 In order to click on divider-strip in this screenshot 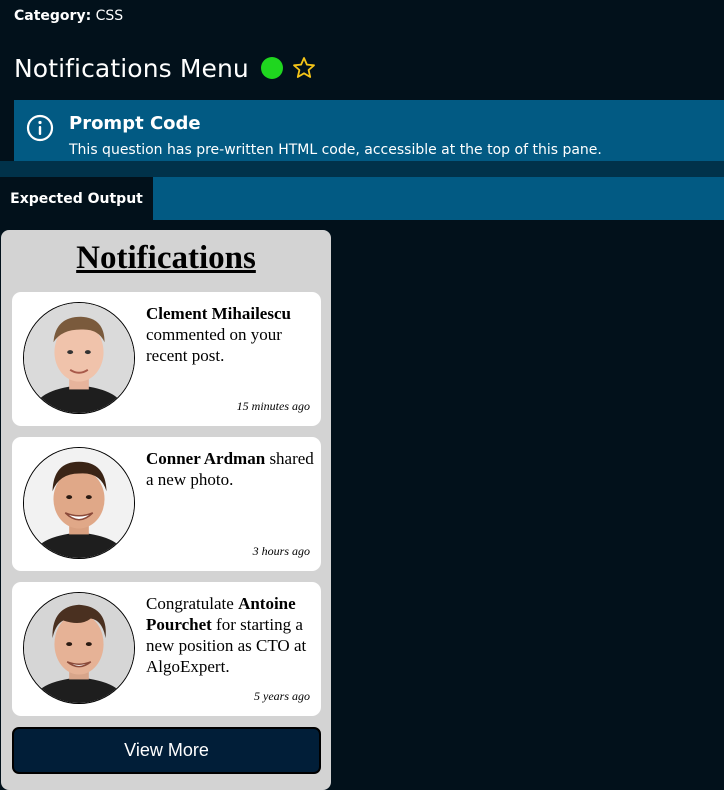, I will do `click(362, 169)`.